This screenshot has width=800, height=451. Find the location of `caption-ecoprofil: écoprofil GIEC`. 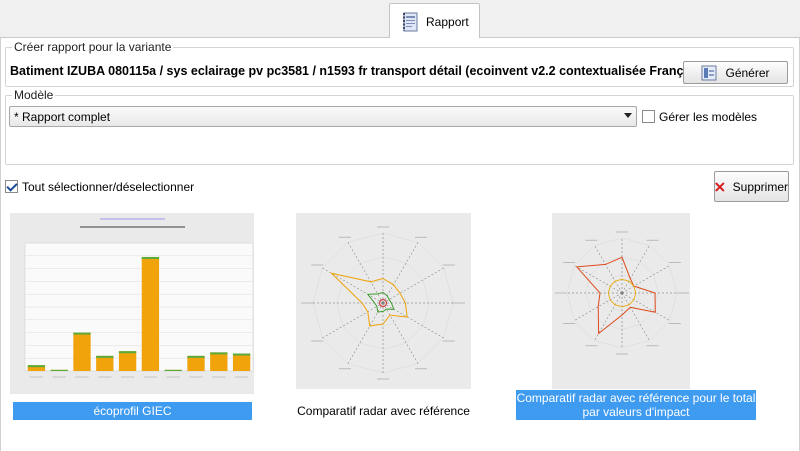

caption-ecoprofil: écoprofil GIEC is located at coordinates (132, 411).